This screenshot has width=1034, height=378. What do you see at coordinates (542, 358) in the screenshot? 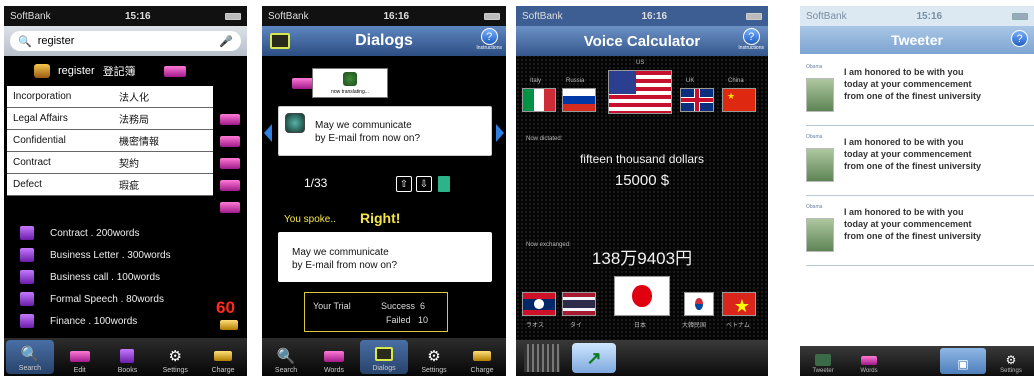
I see `calculator-icon` at bounding box center [542, 358].